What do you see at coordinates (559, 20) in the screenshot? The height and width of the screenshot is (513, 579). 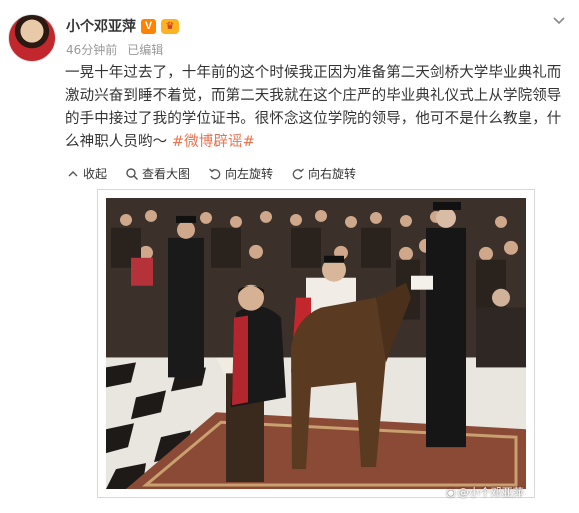 I see `chevron-down-icon` at bounding box center [559, 20].